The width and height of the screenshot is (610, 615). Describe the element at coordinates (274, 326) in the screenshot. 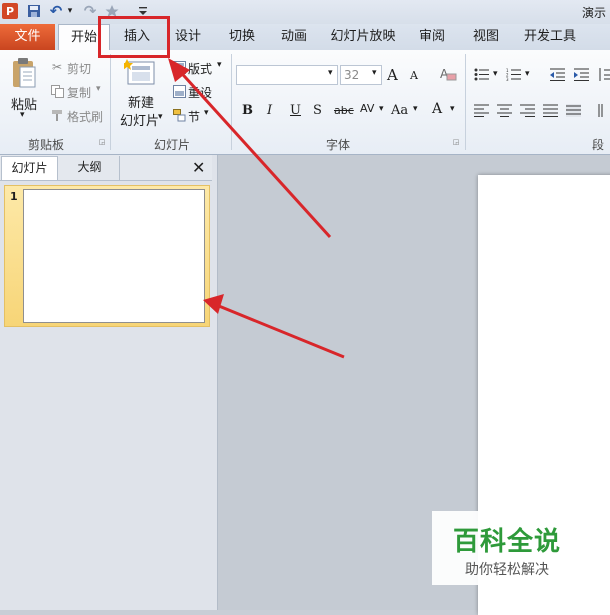

I see `arrow-to-slide-thumbnail` at that location.